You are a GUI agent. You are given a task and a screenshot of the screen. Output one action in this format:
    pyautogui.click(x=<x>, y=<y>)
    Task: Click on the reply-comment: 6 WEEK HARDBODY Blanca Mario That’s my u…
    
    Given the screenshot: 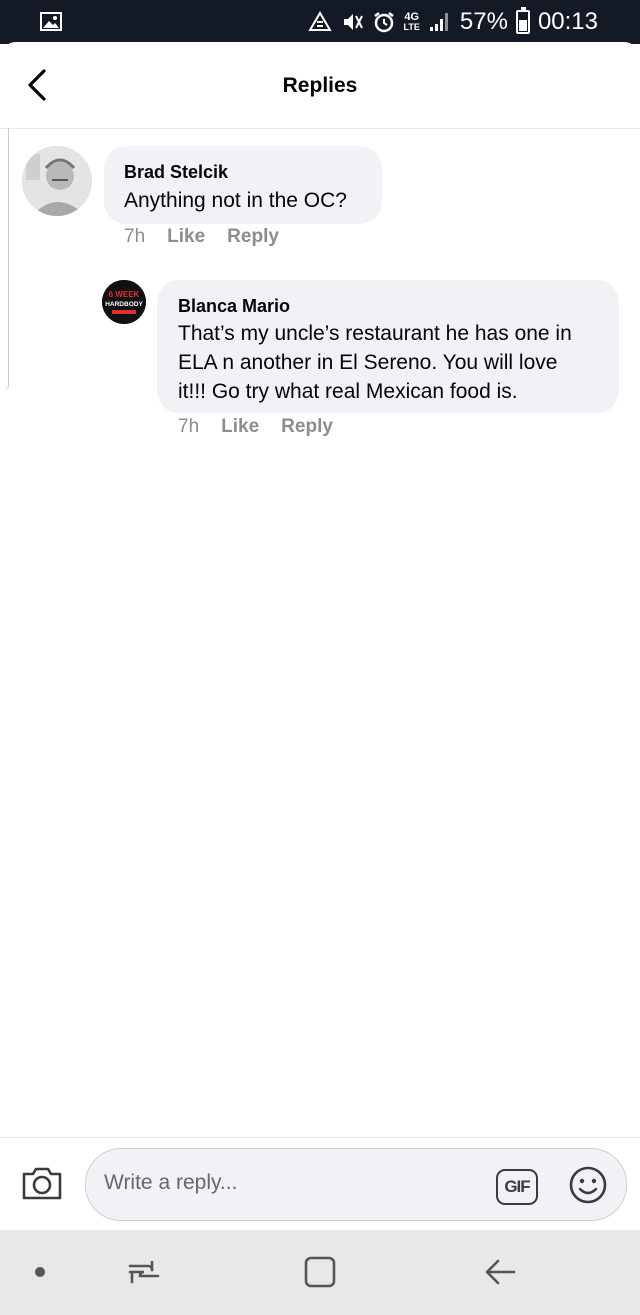 What is the action you would take?
    pyautogui.click(x=320, y=363)
    